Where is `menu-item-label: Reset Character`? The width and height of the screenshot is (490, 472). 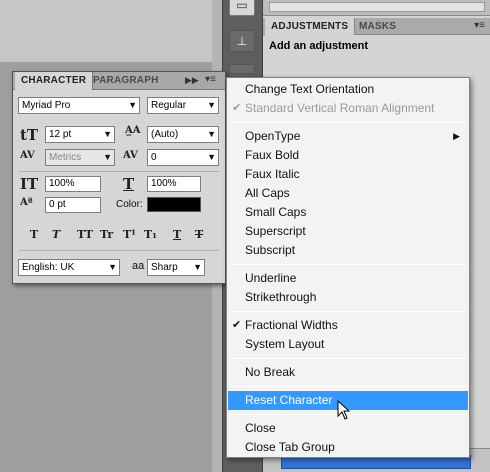
menu-item-label: Reset Character is located at coordinates (289, 400).